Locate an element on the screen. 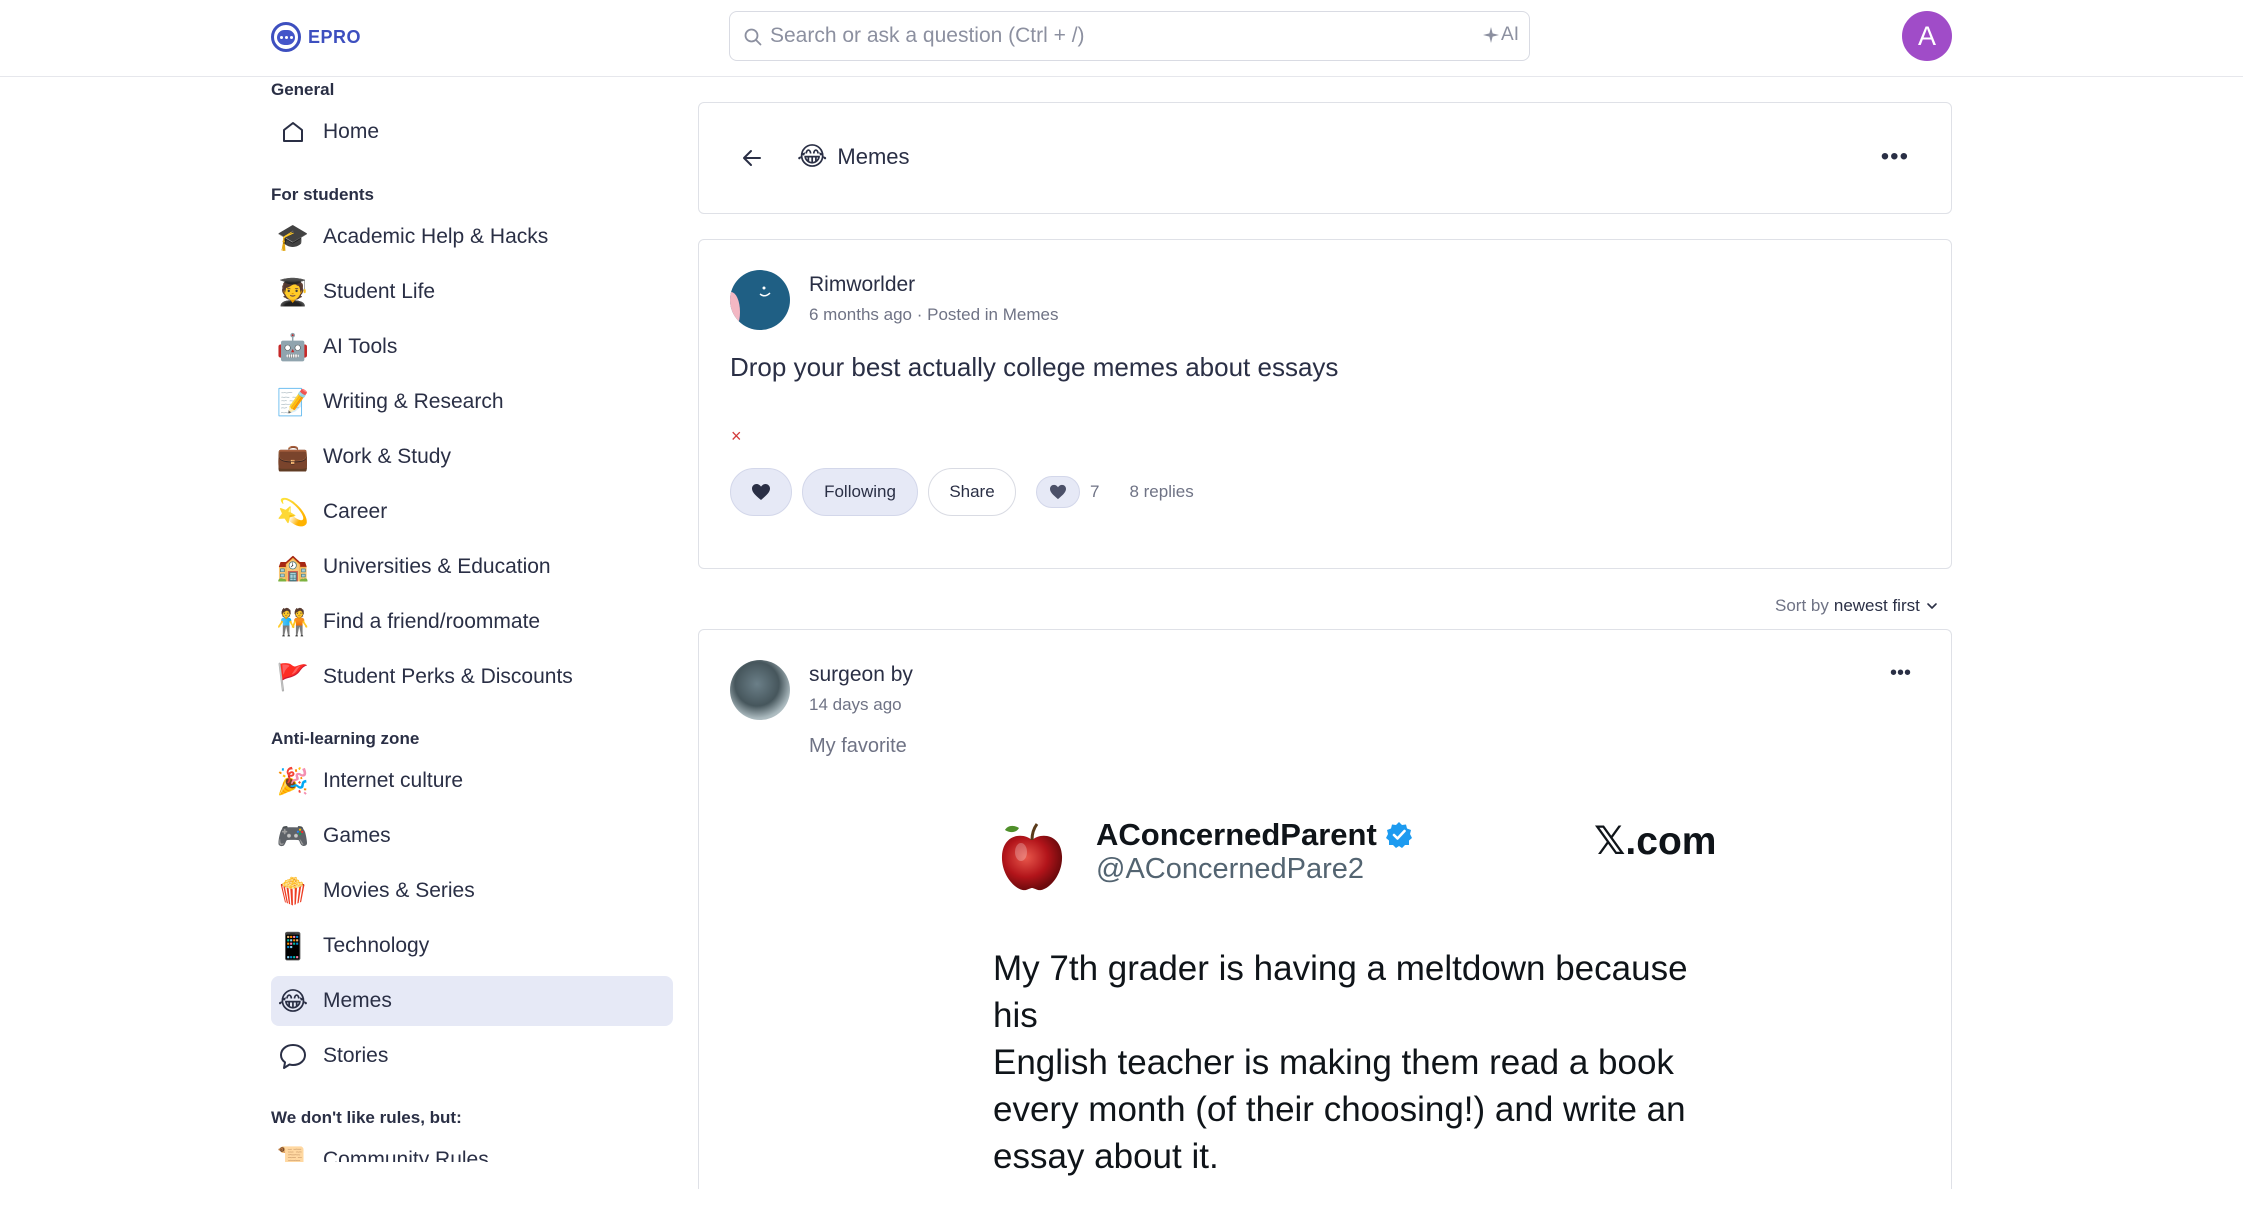 This screenshot has height=1205, width=2243. sidebar-item-ai-tools: 🤖 AI Tools is located at coordinates (472, 347).